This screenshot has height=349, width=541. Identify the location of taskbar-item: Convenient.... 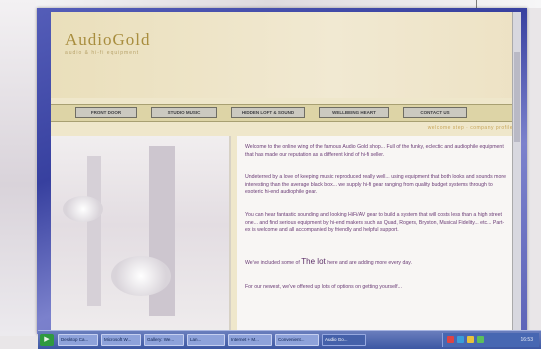
(297, 340).